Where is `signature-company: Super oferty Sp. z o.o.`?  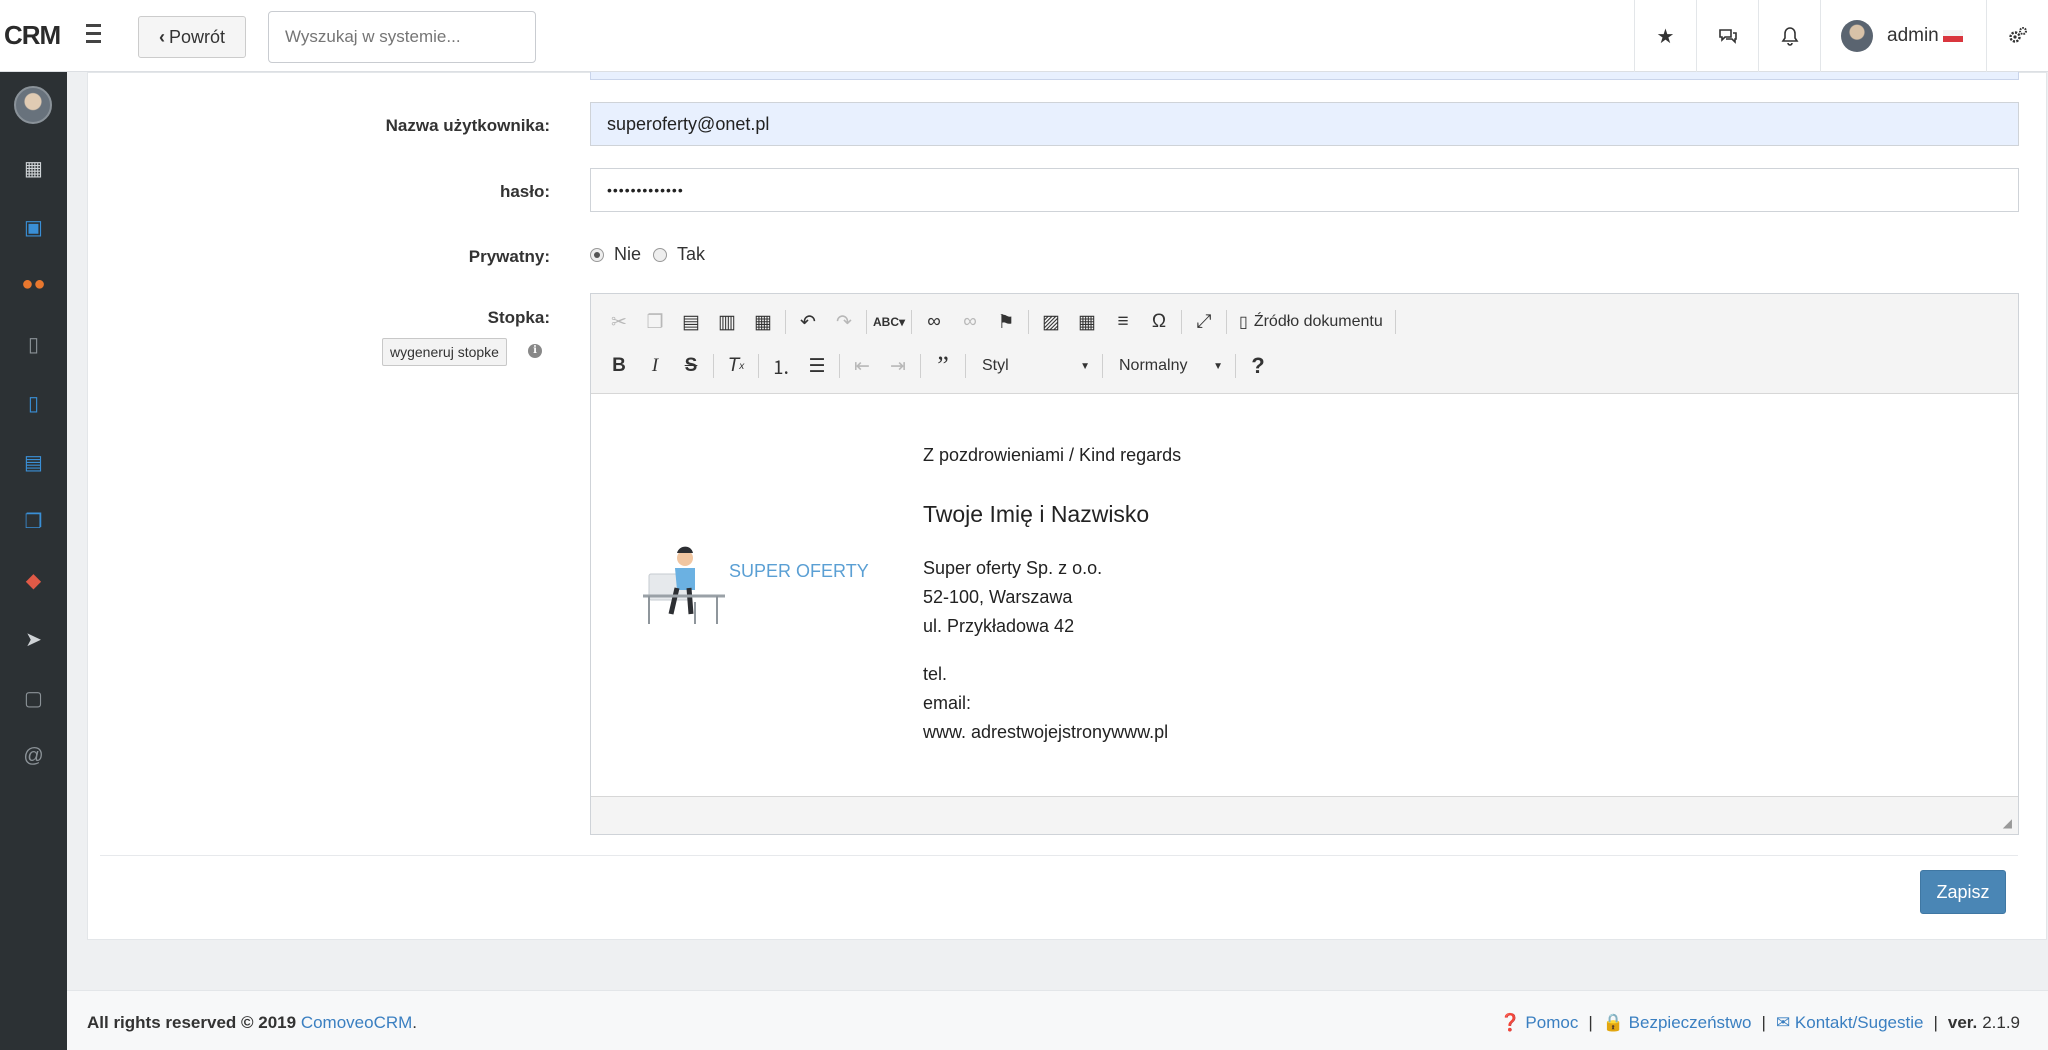
signature-company: Super oferty Sp. z o.o. is located at coordinates (1013, 568).